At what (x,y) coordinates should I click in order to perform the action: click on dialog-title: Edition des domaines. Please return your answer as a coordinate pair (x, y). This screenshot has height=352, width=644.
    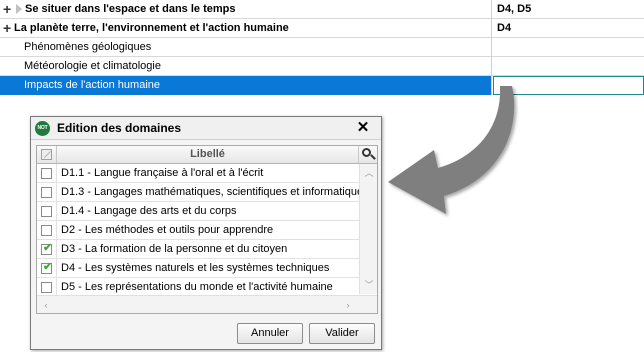
    Looking at the image, I should click on (119, 128).